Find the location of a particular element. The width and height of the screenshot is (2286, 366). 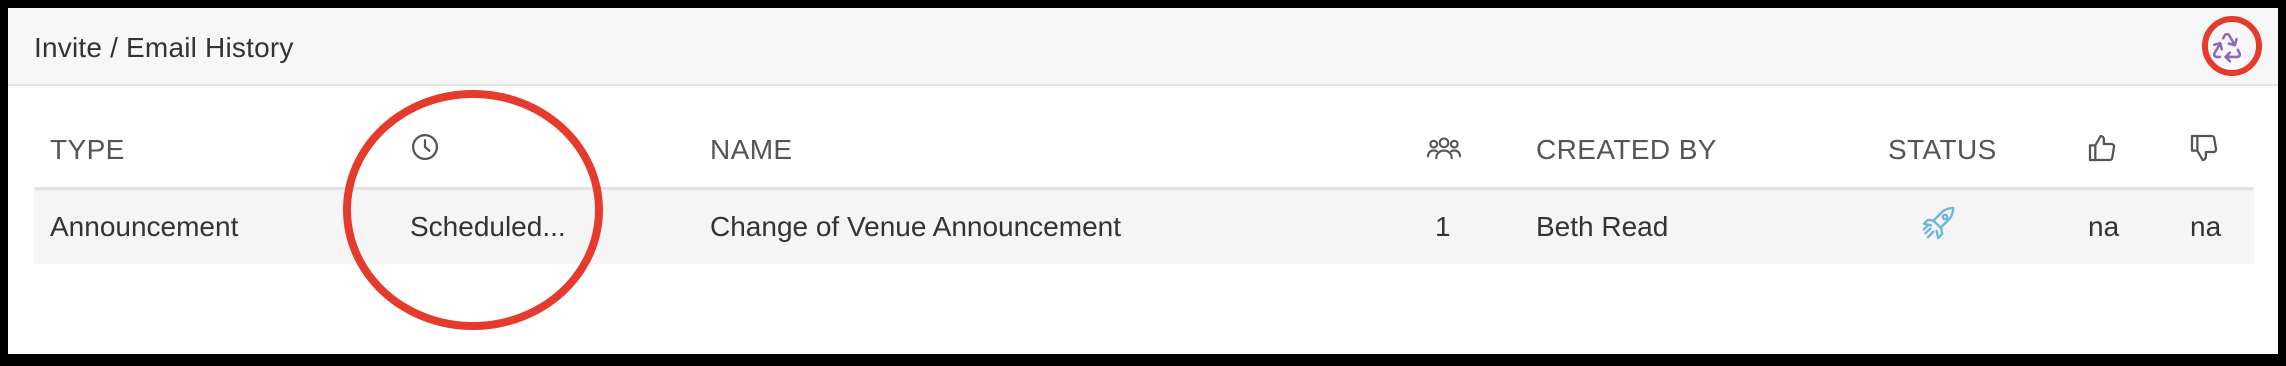

cell-created-by: Beth Read is located at coordinates (1602, 226).